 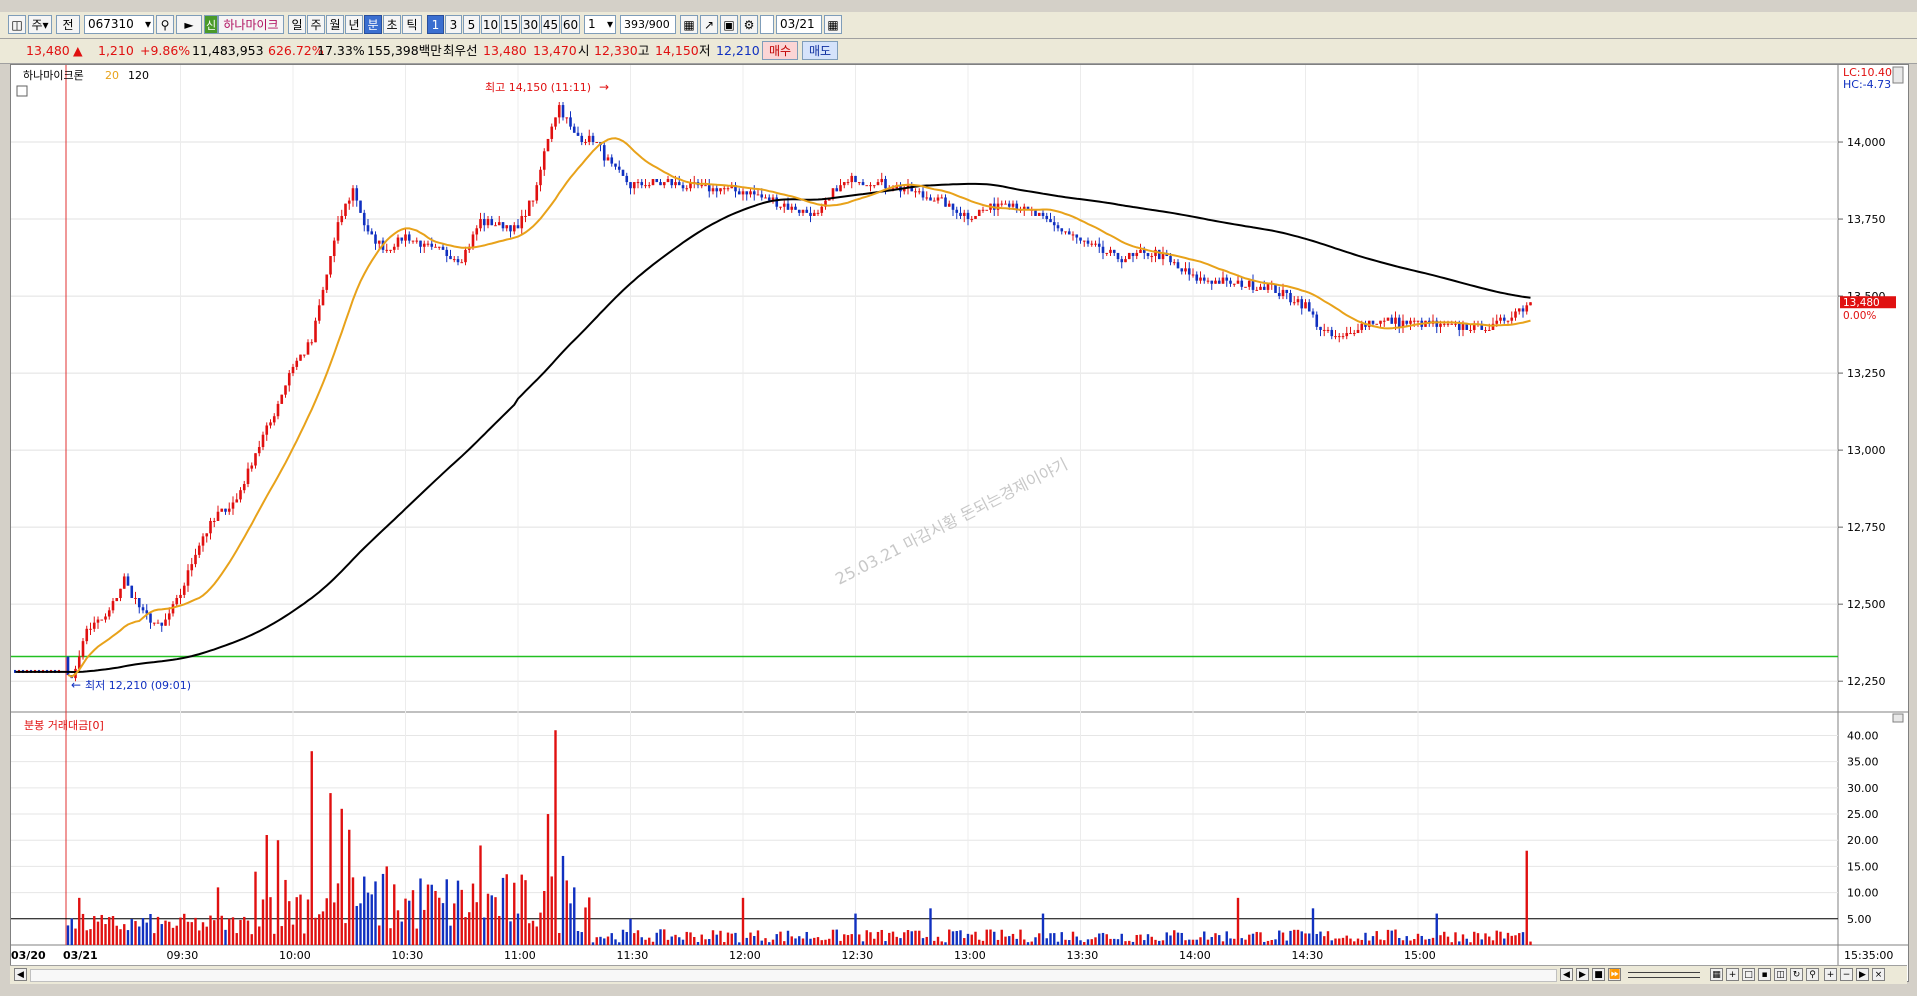 I want to click on interval-30-button: 30, so click(x=530, y=24).